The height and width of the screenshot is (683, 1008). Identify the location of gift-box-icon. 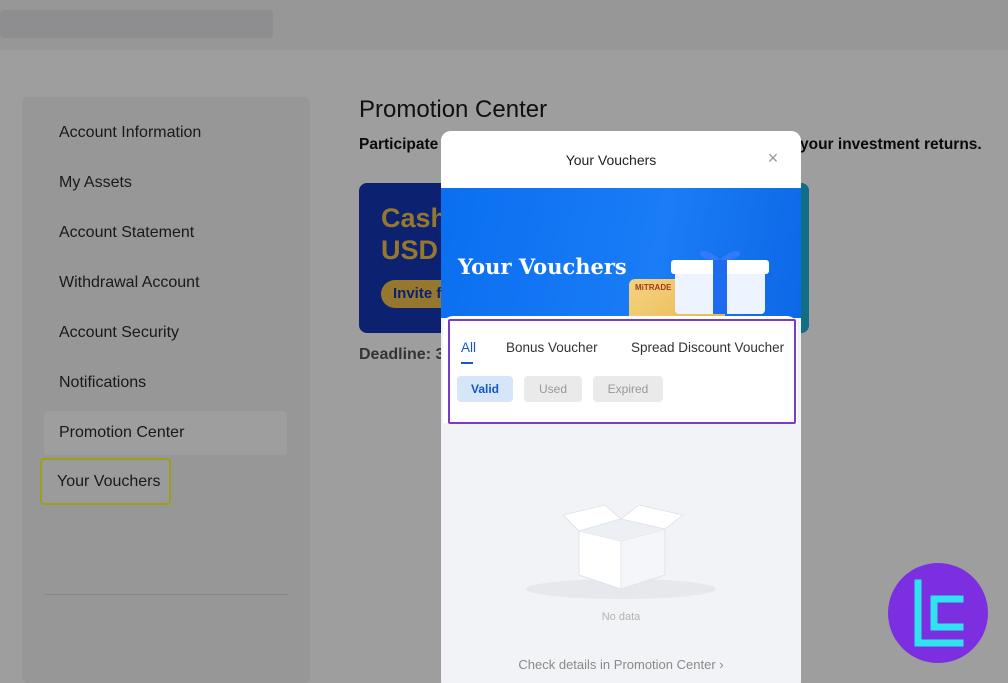
(720, 282).